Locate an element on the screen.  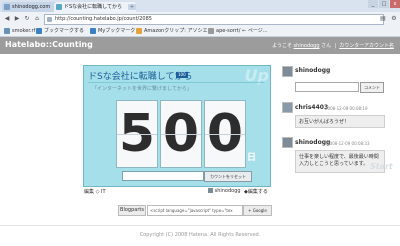
title-divider is located at coordinates (176, 82).